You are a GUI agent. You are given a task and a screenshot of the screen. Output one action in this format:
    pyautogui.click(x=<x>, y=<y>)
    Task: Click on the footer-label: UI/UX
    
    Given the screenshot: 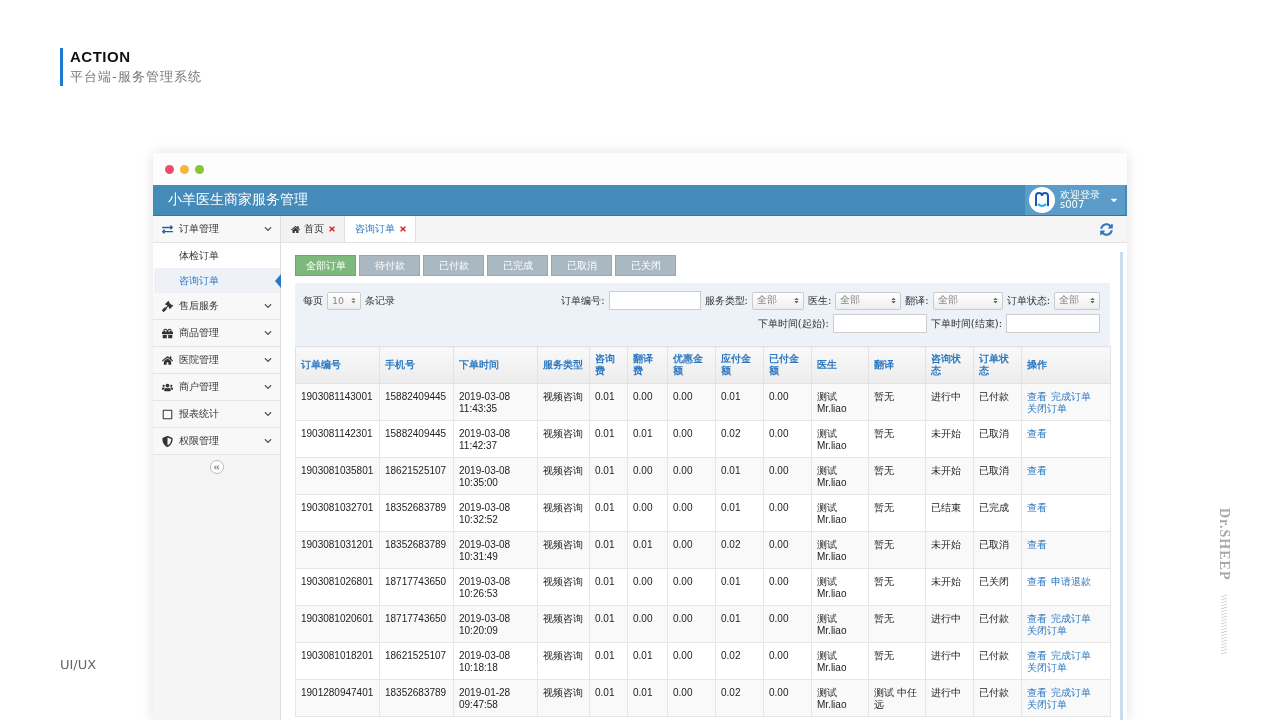 What is the action you would take?
    pyautogui.click(x=79, y=664)
    